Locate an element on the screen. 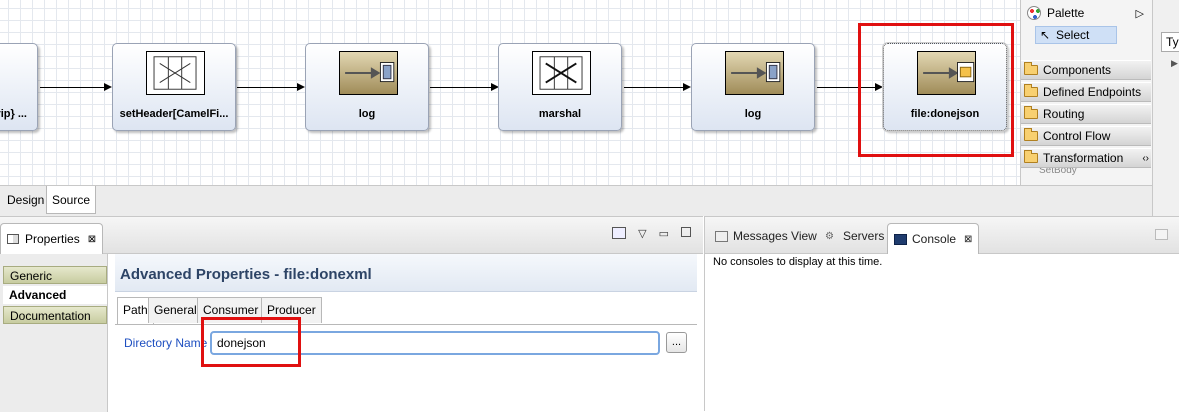 This screenshot has height=412, width=1179. palette-header: Palette ▷ is located at coordinates (1086, 13).